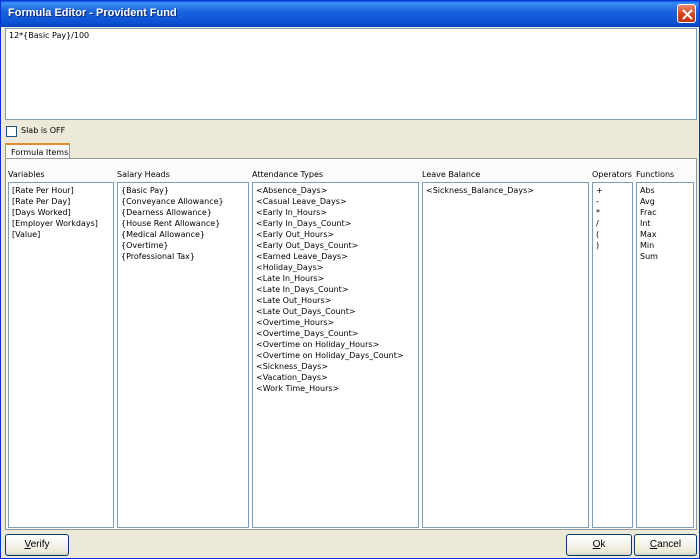  Describe the element at coordinates (451, 174) in the screenshot. I see `leave-balance-header: Leave Balance` at that location.